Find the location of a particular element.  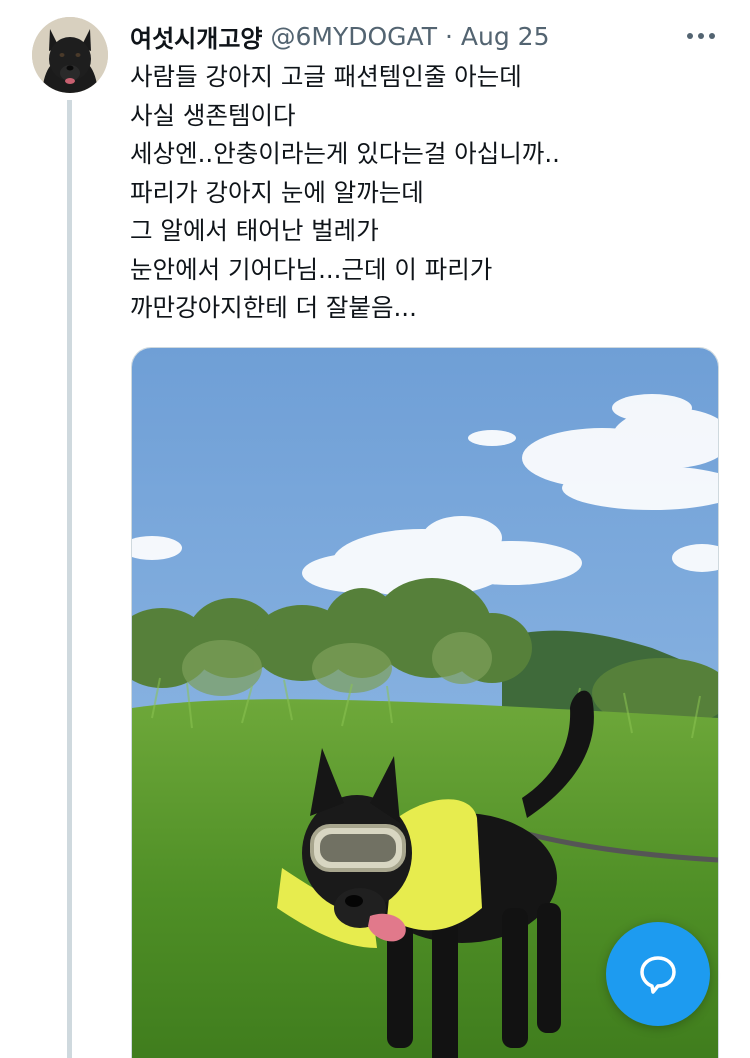

tweet-date: Aug 25 is located at coordinates (505, 36).